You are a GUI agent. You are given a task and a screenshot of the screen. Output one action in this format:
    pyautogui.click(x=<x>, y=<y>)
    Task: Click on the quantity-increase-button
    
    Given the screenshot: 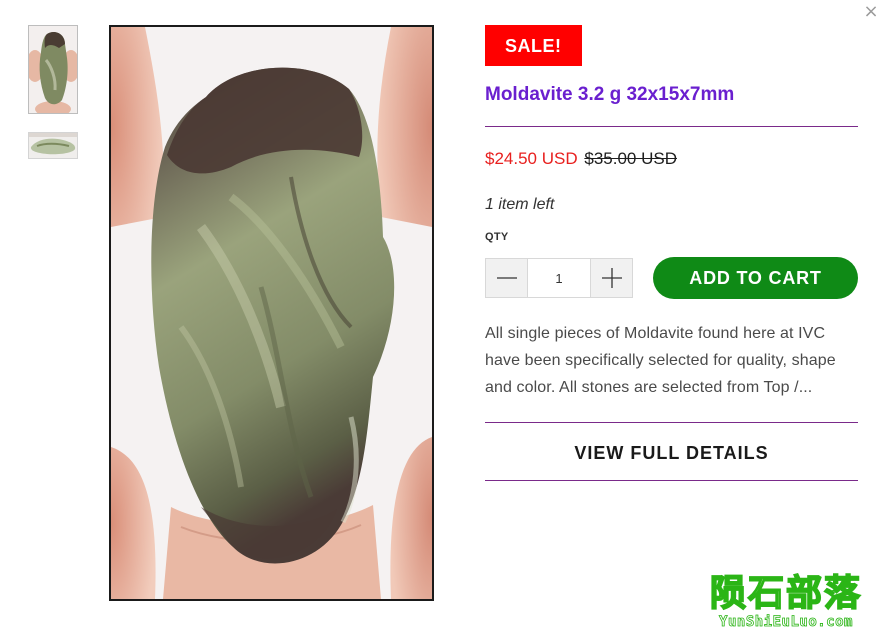 What is the action you would take?
    pyautogui.click(x=611, y=278)
    